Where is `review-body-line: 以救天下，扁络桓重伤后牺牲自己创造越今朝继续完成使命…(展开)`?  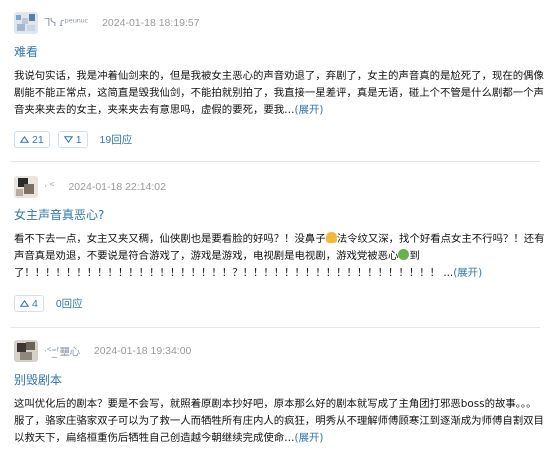
review-body-line: 以救天下，扁络桓重伤后牺牲自己创造越今朝继续完成使命…(展开) is located at coordinates (169, 438).